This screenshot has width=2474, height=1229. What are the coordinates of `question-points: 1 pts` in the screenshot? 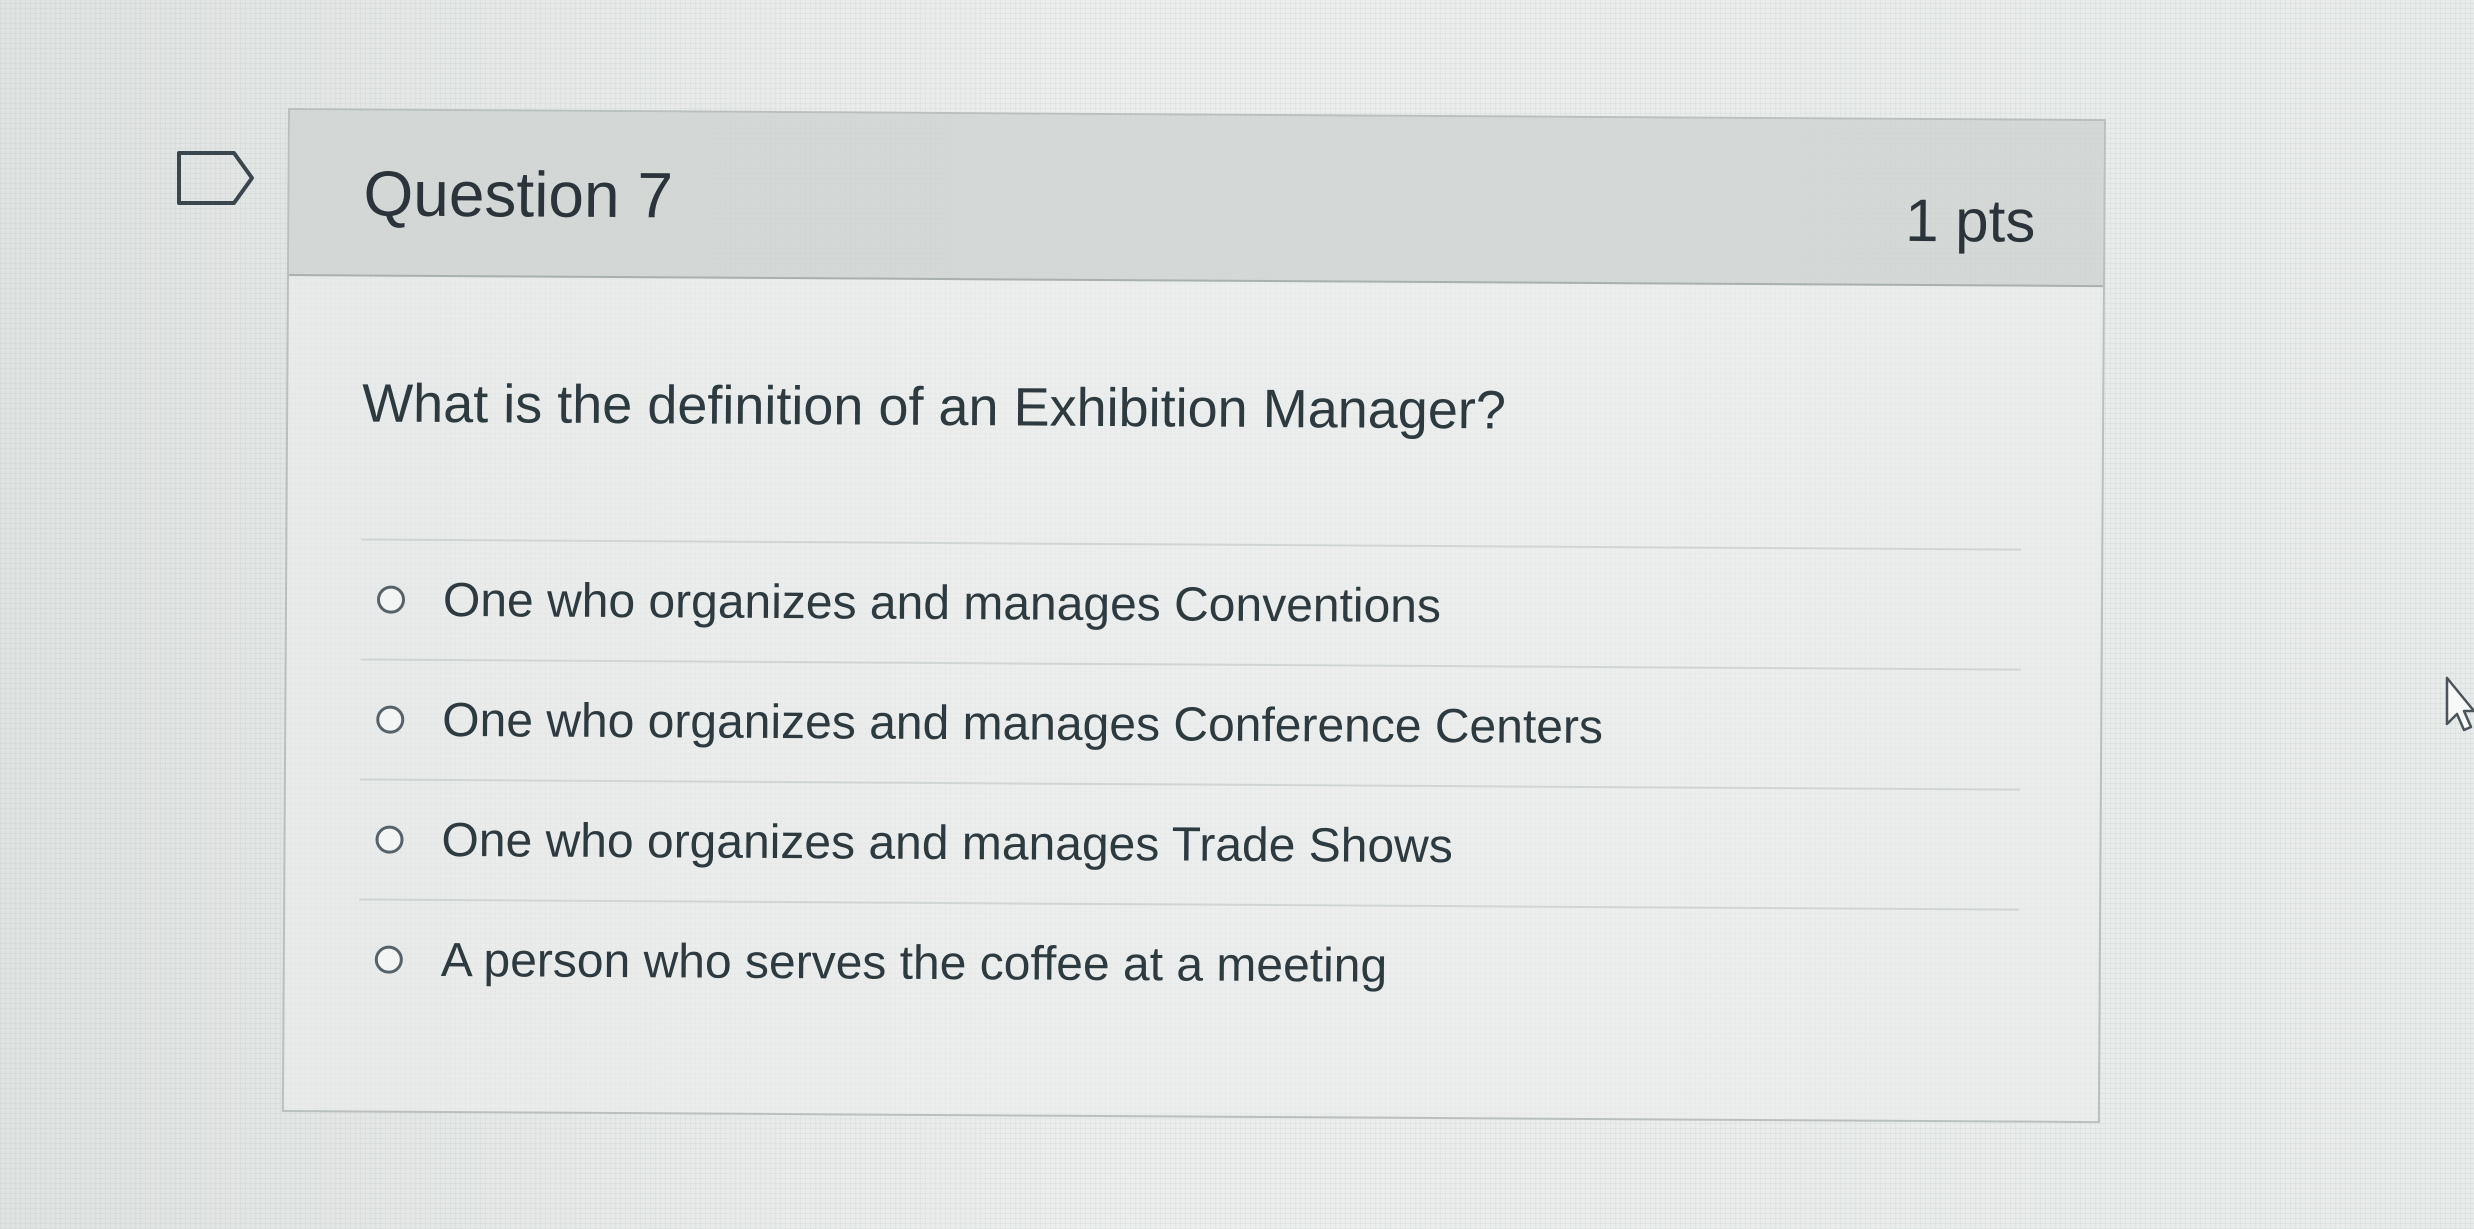 It's located at (1970, 220).